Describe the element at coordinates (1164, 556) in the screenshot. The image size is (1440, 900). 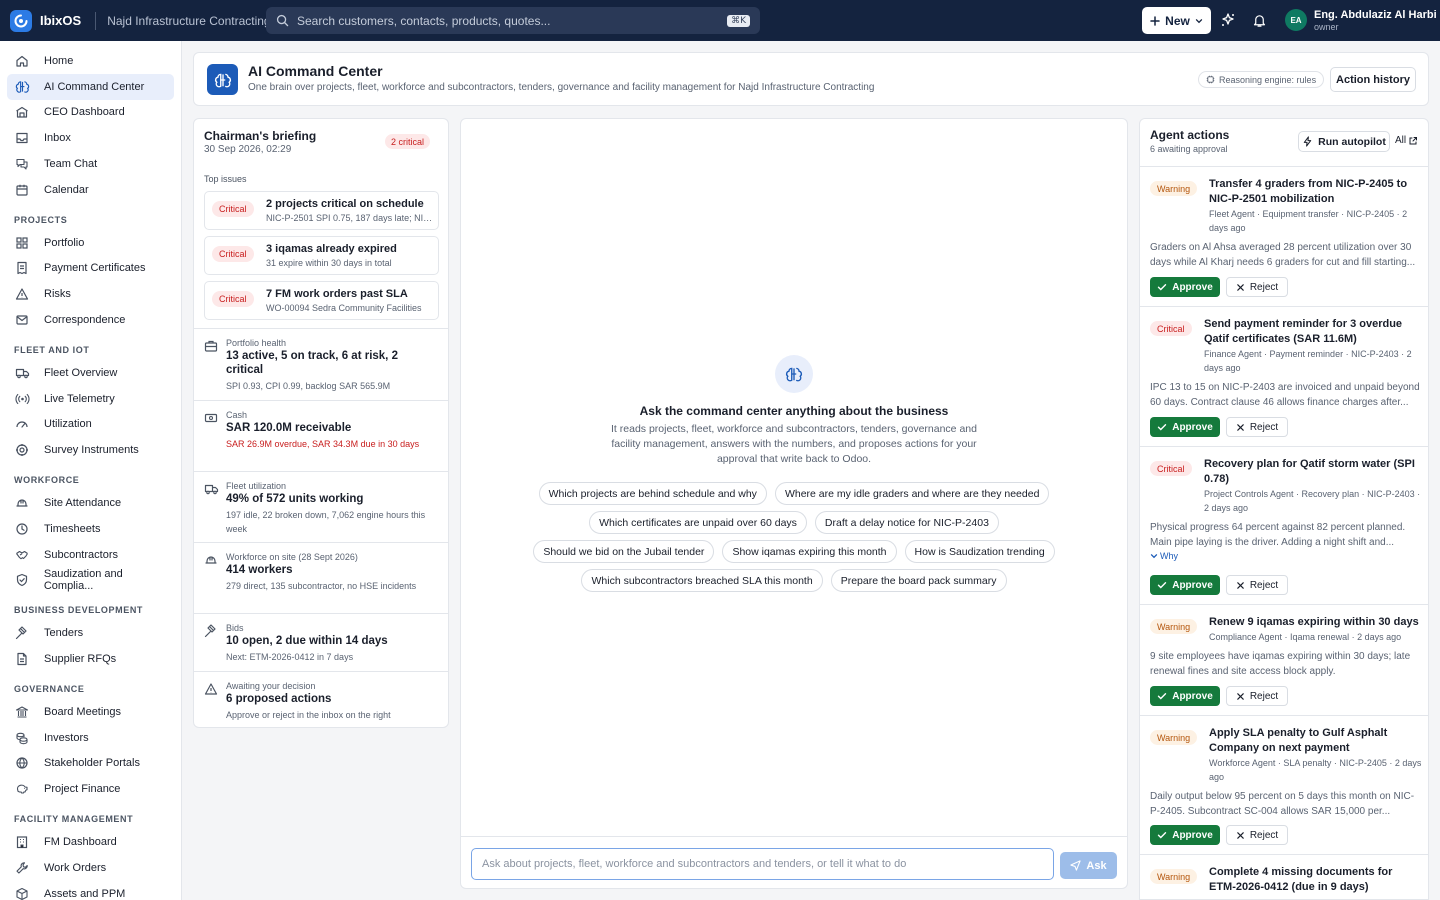
I see `why-toggle: Why` at that location.